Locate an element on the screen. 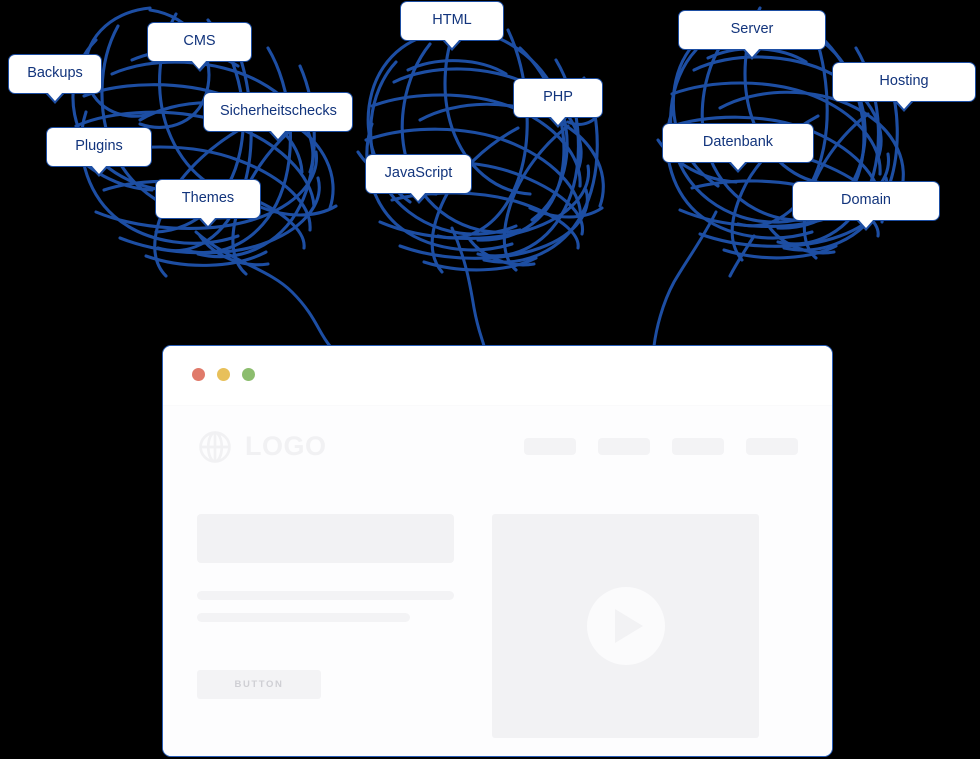 The height and width of the screenshot is (759, 980). tech-label-text: Backups is located at coordinates (55, 73).